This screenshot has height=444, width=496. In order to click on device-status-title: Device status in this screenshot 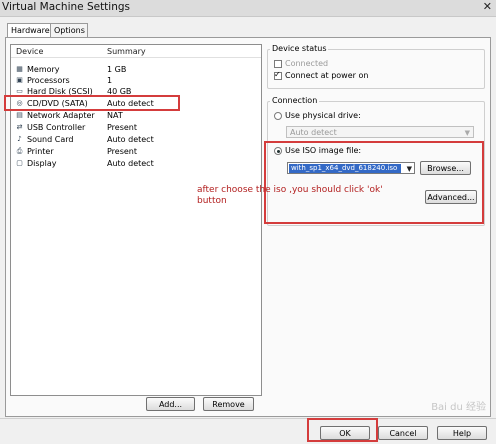, I will do `click(299, 48)`.